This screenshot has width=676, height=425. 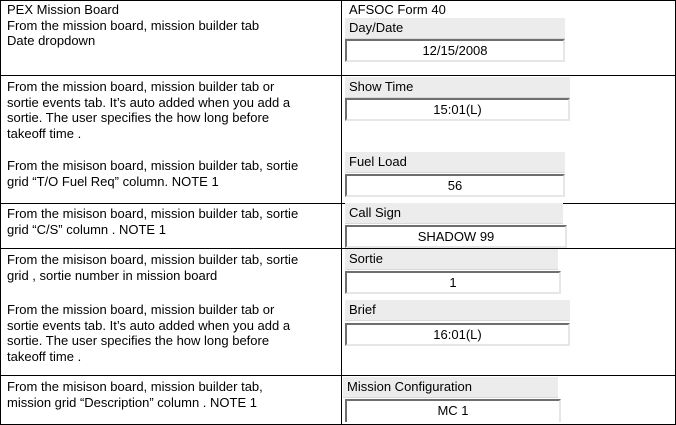 What do you see at coordinates (450, 387) in the screenshot?
I see `mission-configuration-label: Mission Configuration` at bounding box center [450, 387].